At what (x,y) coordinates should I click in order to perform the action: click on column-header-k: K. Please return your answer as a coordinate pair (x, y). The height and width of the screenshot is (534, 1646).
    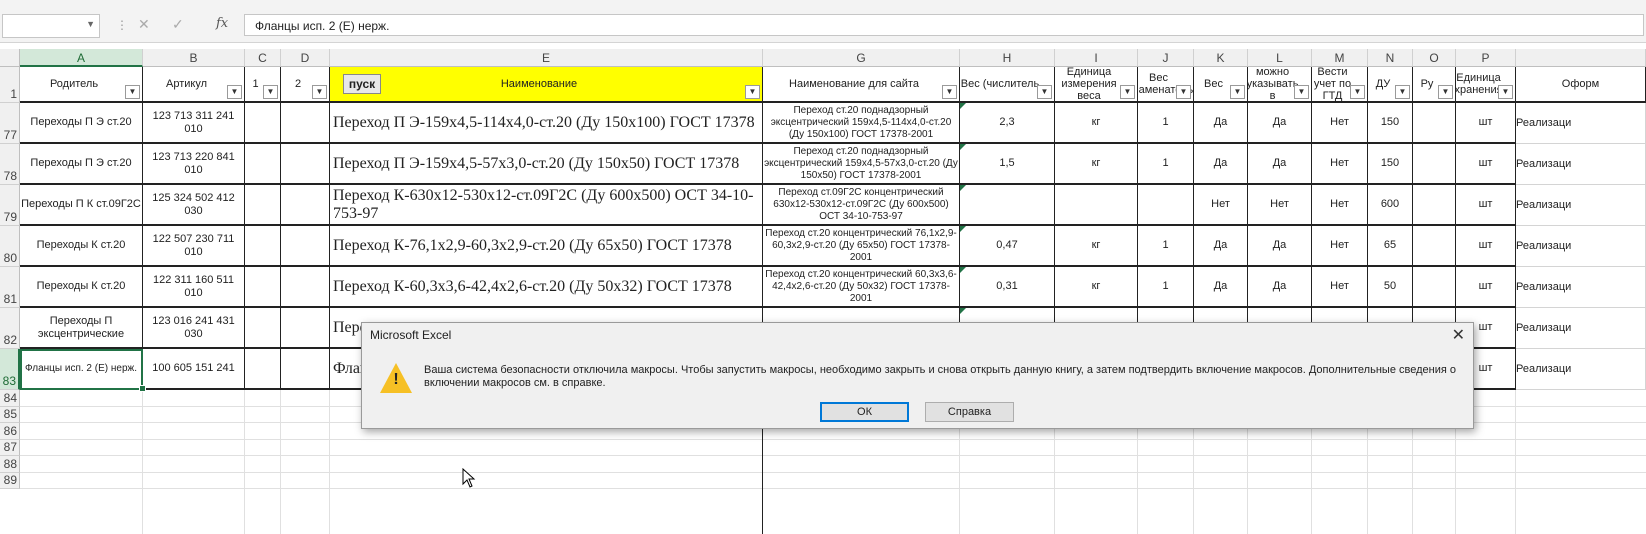
    Looking at the image, I should click on (1221, 58).